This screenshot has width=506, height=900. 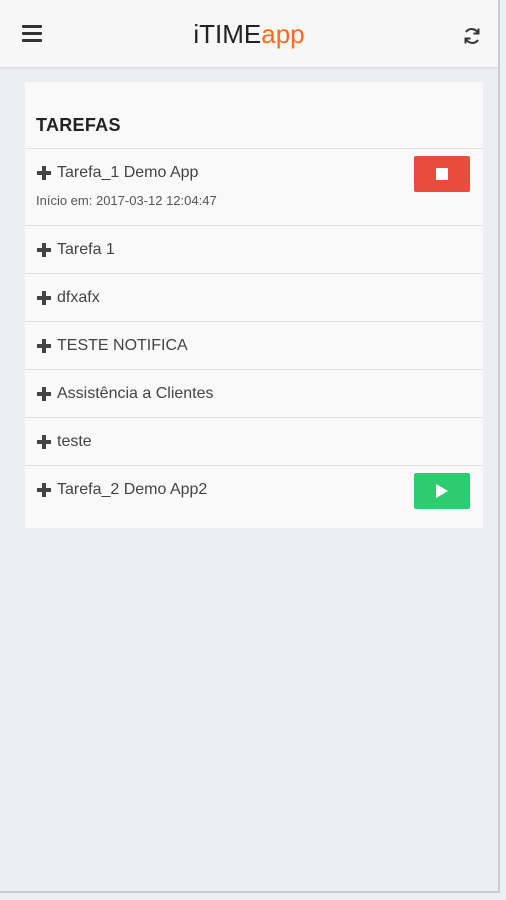 What do you see at coordinates (86, 249) in the screenshot?
I see `task-label: Tarefa 1` at bounding box center [86, 249].